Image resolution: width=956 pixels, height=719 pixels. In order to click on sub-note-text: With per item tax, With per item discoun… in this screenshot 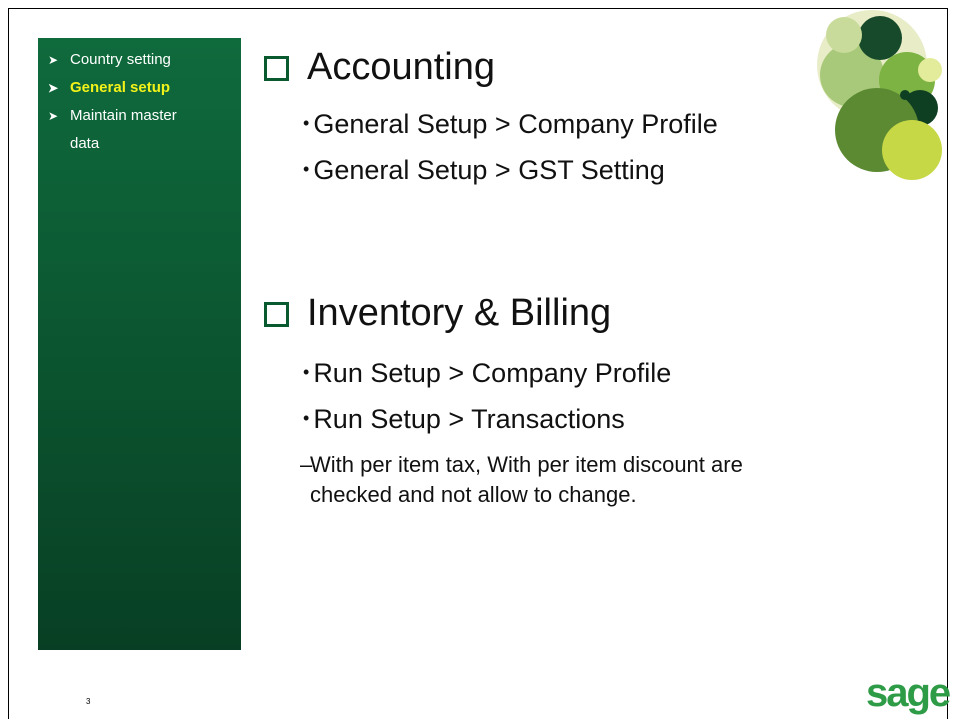, I will do `click(526, 479)`.